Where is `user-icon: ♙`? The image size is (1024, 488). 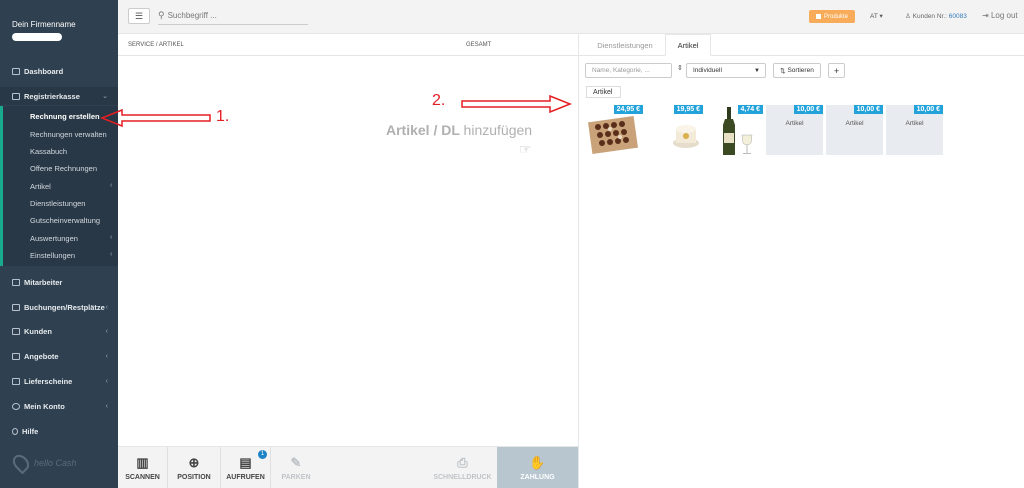
user-icon: ♙ is located at coordinates (908, 16).